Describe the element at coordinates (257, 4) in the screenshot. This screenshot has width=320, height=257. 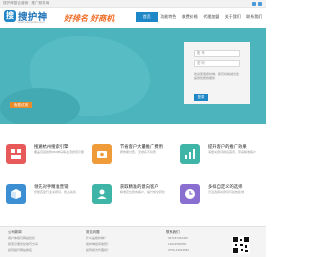
I see `top-bar-links` at that location.